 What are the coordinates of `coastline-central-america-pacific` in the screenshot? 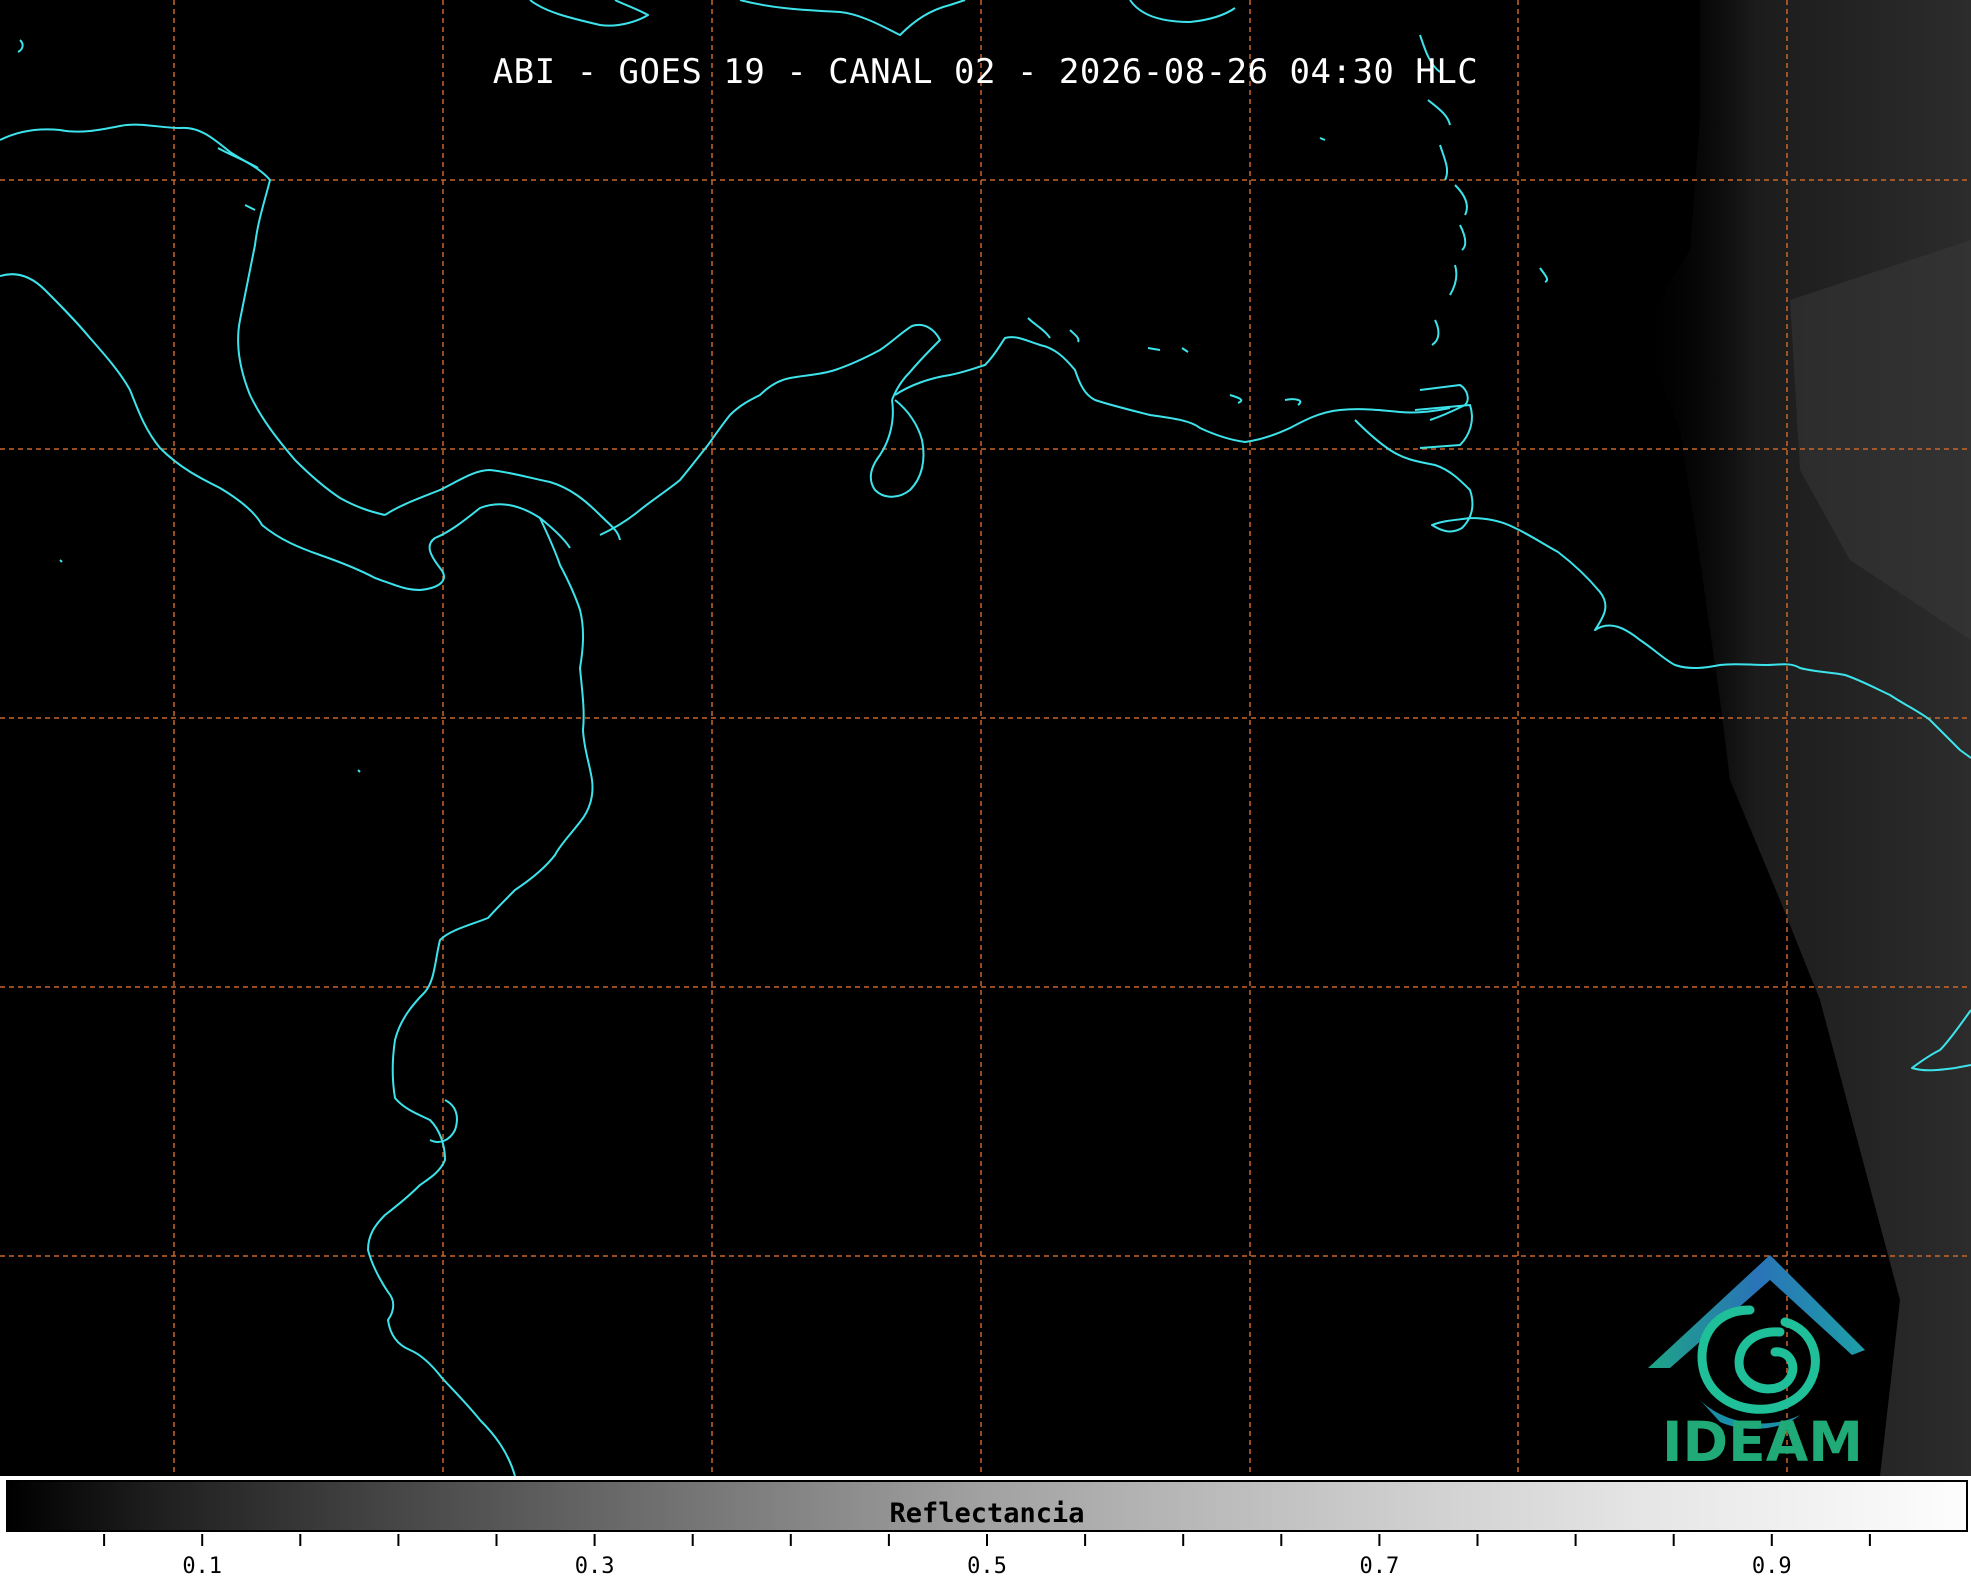 It's located at (285, 432).